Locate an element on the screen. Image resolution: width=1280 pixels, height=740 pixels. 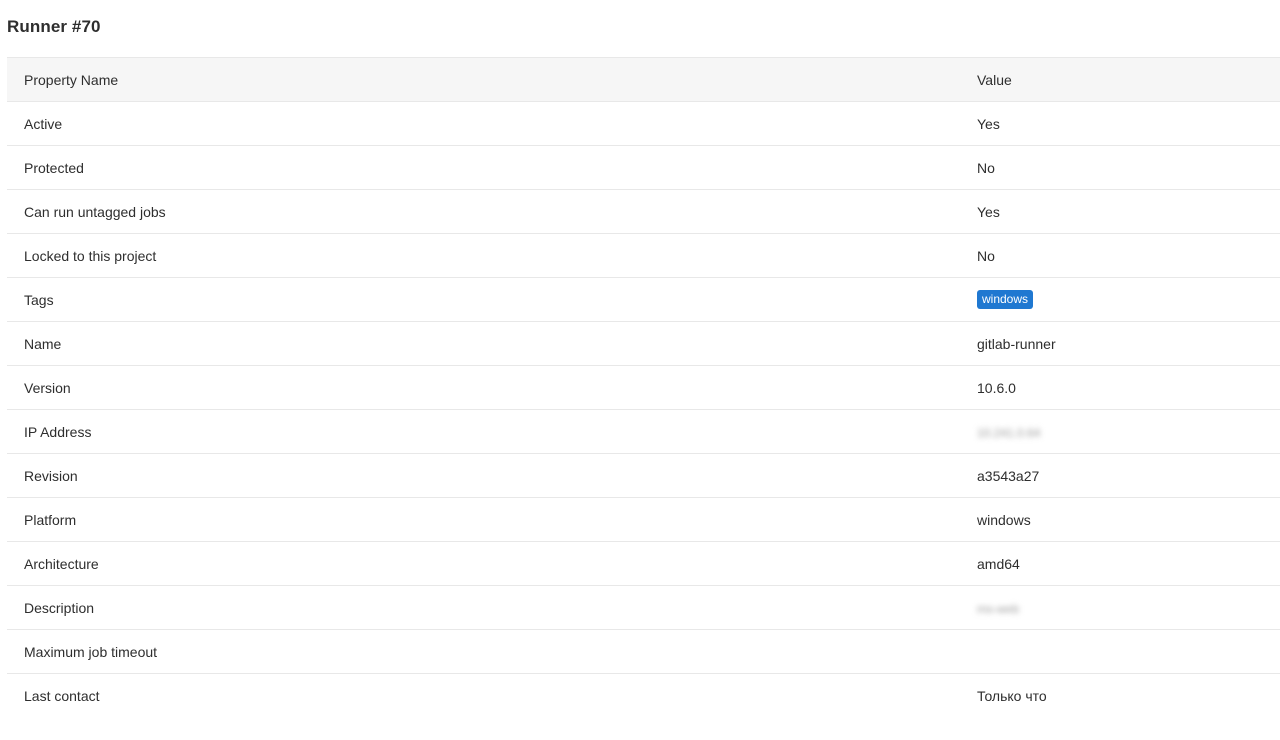
property-name: Tags is located at coordinates (492, 299).